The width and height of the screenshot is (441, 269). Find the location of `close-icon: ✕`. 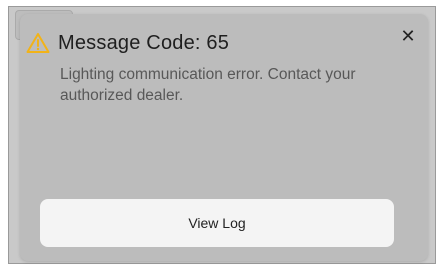

close-icon: ✕ is located at coordinates (408, 35).